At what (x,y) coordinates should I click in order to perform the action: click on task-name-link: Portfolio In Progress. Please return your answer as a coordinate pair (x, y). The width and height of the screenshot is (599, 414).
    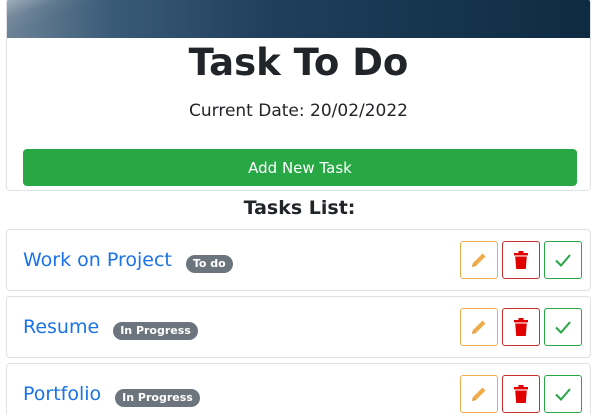
    Looking at the image, I should click on (111, 394).